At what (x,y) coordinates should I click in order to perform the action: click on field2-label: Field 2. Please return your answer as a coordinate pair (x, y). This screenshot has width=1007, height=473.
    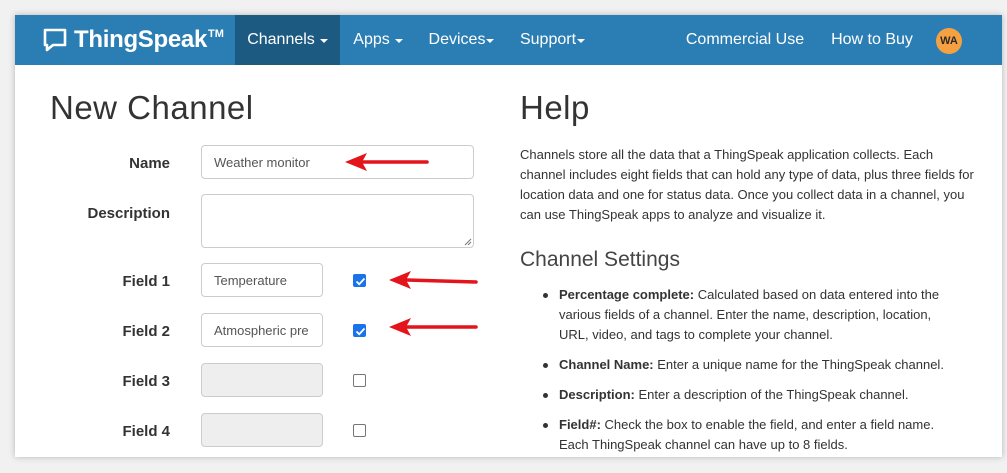
    Looking at the image, I should click on (146, 331).